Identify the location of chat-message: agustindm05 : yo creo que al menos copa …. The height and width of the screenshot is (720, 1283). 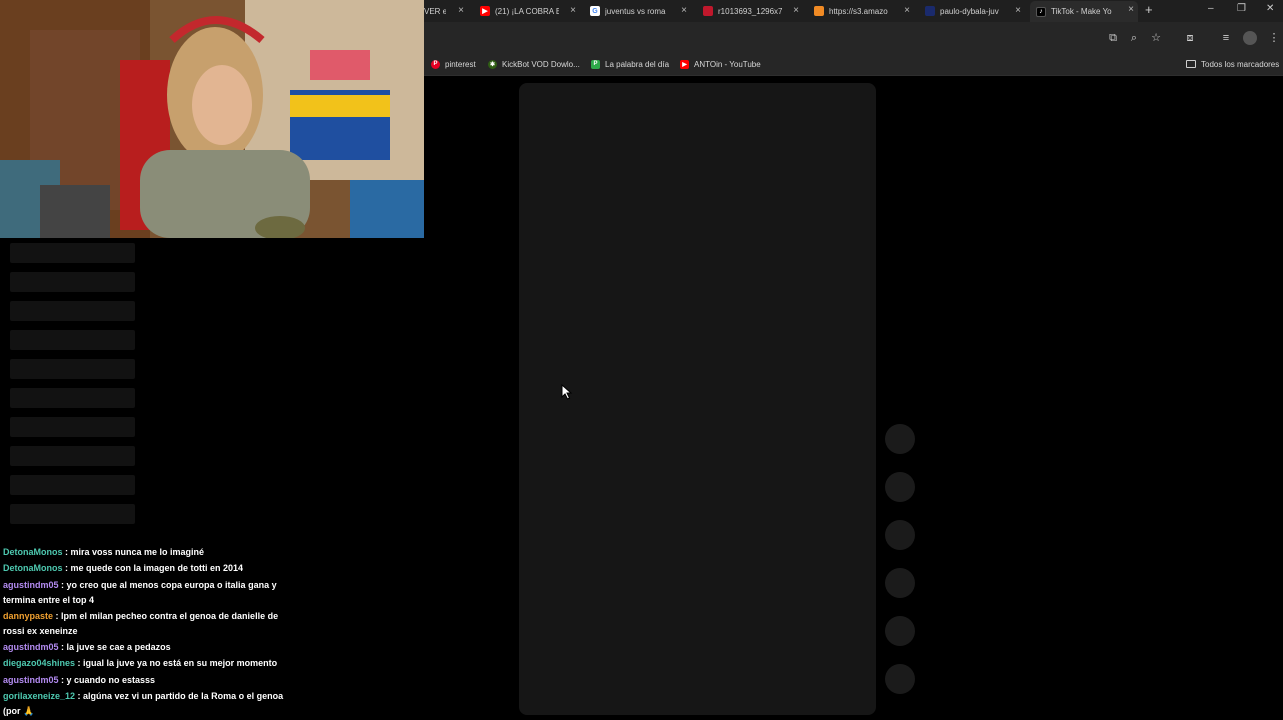
(140, 592).